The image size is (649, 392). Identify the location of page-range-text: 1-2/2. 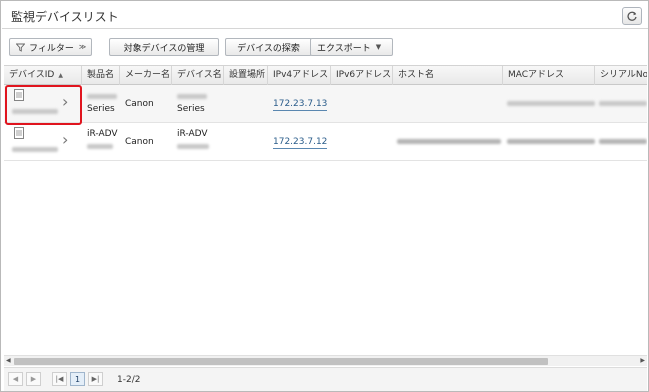
(129, 380).